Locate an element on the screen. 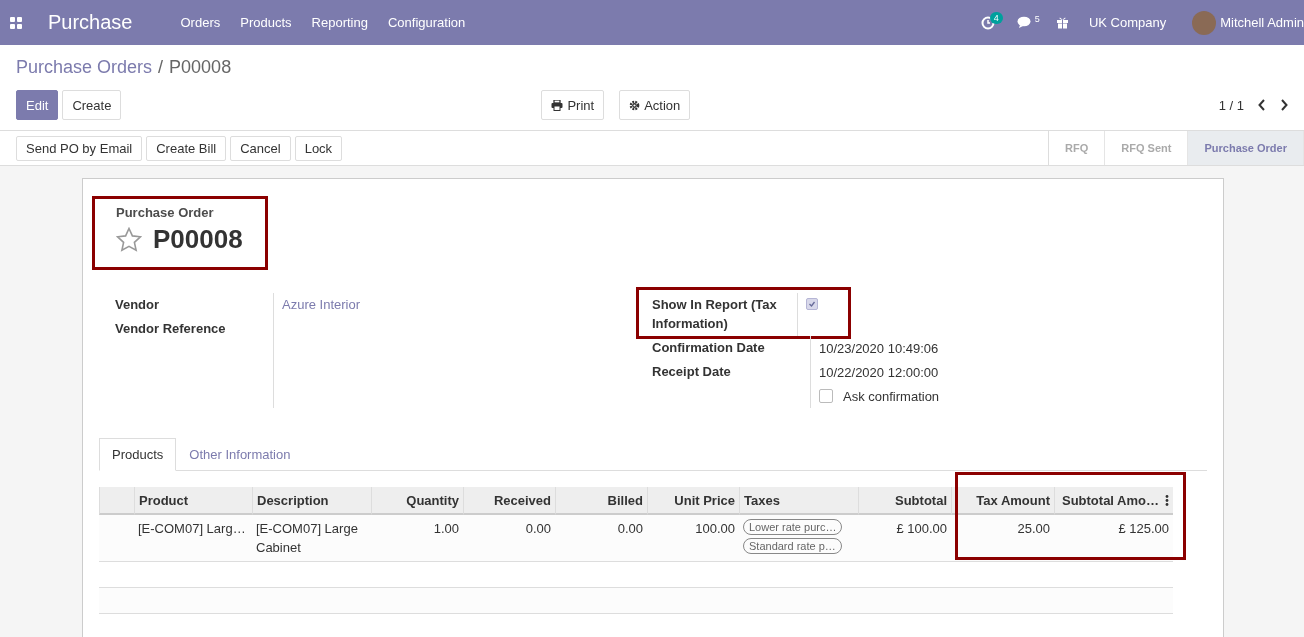 Image resolution: width=1304 pixels, height=637 pixels. app-title: Purchase is located at coordinates (90, 22).